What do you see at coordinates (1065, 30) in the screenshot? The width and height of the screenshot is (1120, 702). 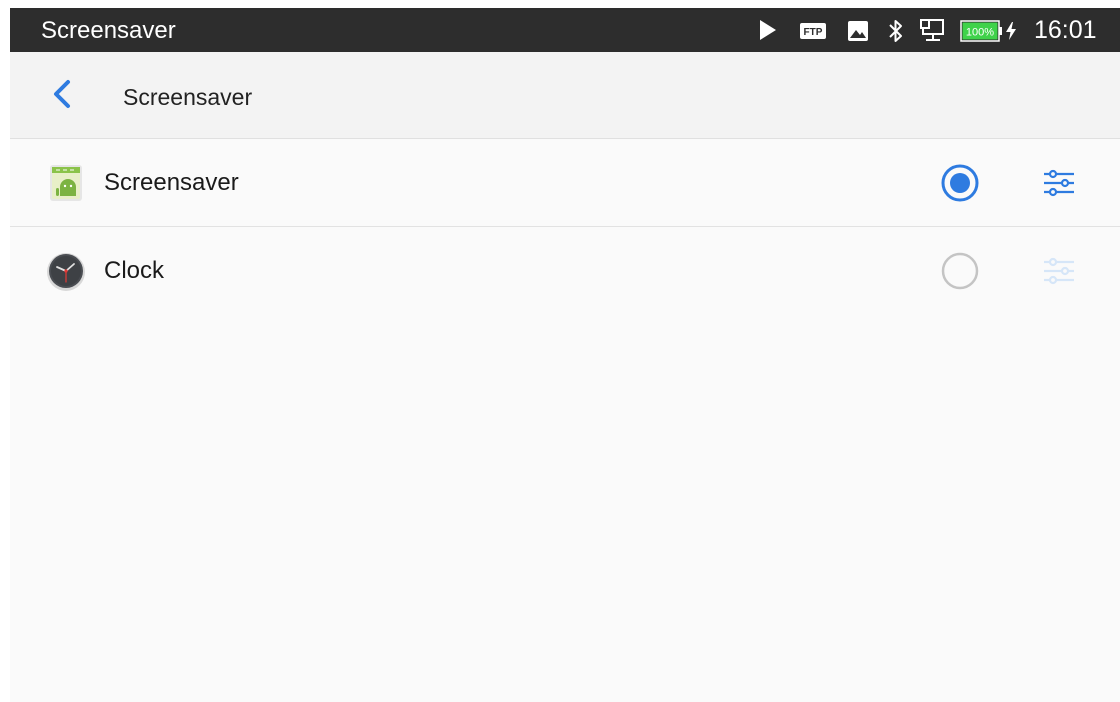 I see `status-bar-time: 16:01` at bounding box center [1065, 30].